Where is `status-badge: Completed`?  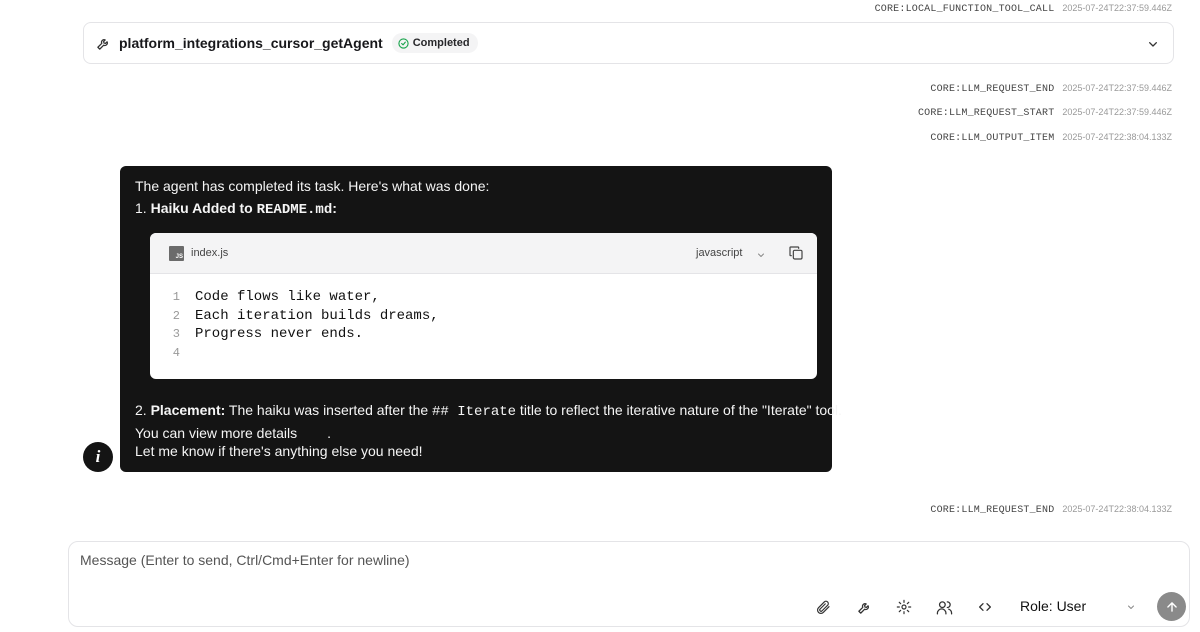 status-badge: Completed is located at coordinates (434, 43).